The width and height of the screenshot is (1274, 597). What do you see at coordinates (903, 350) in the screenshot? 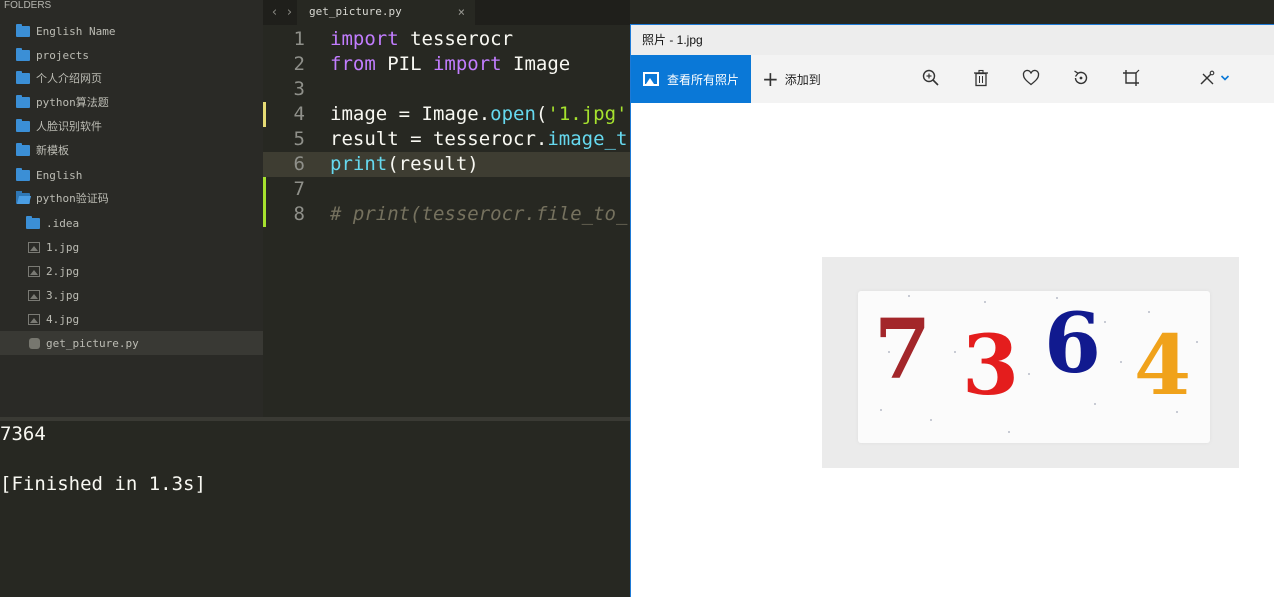
I see `captcha-digit: 7` at bounding box center [903, 350].